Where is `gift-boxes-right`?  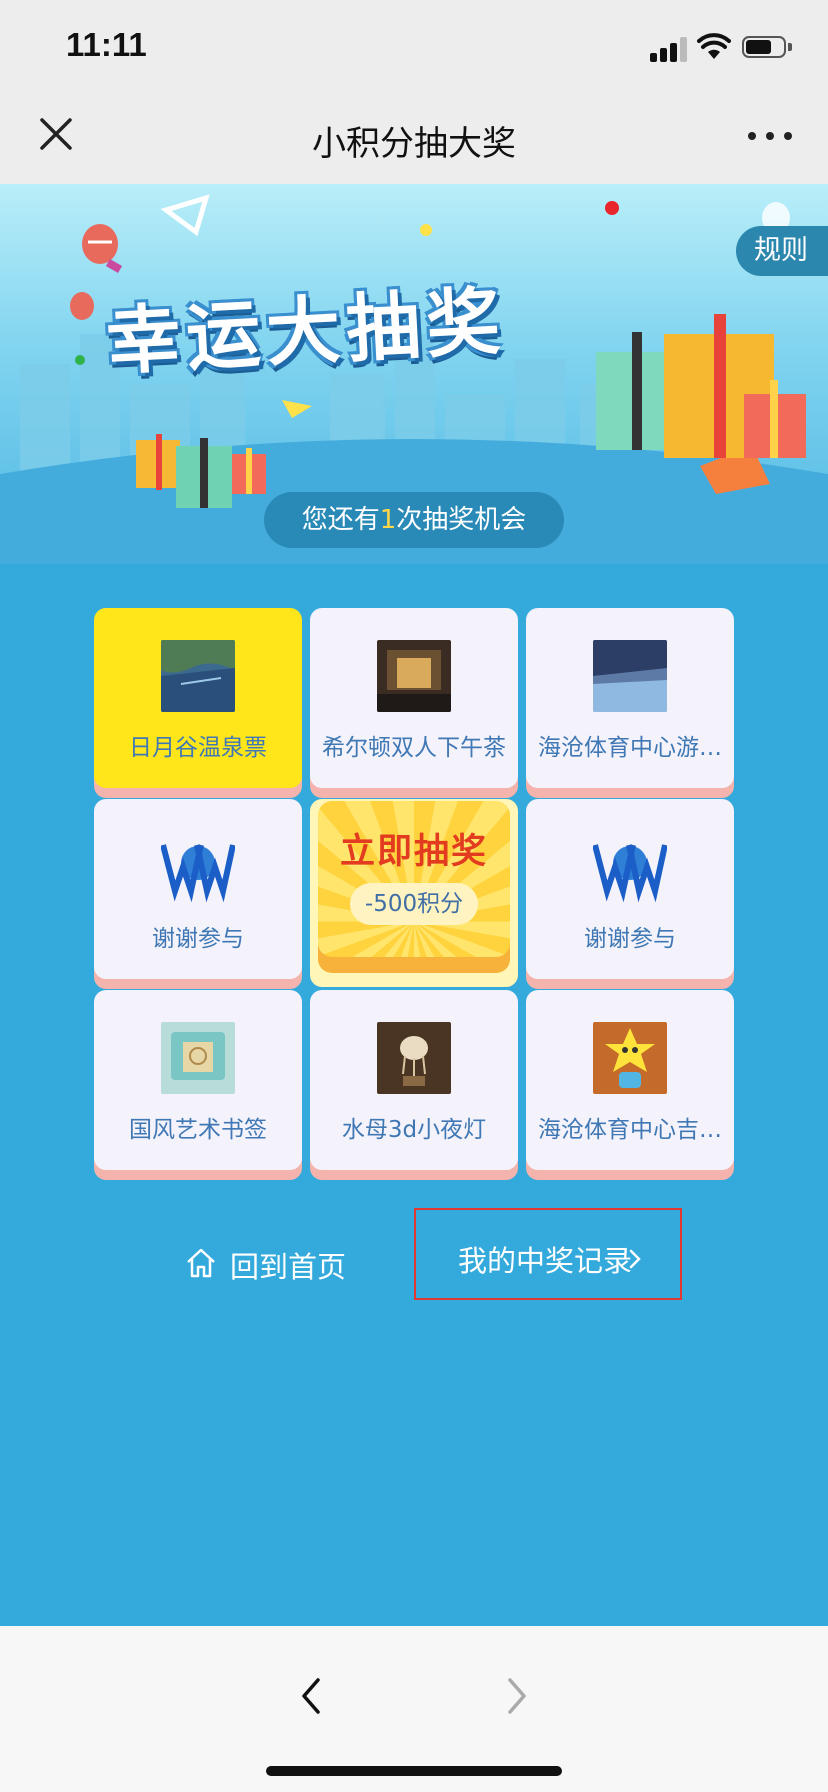
gift-boxes-right is located at coordinates (701, 386).